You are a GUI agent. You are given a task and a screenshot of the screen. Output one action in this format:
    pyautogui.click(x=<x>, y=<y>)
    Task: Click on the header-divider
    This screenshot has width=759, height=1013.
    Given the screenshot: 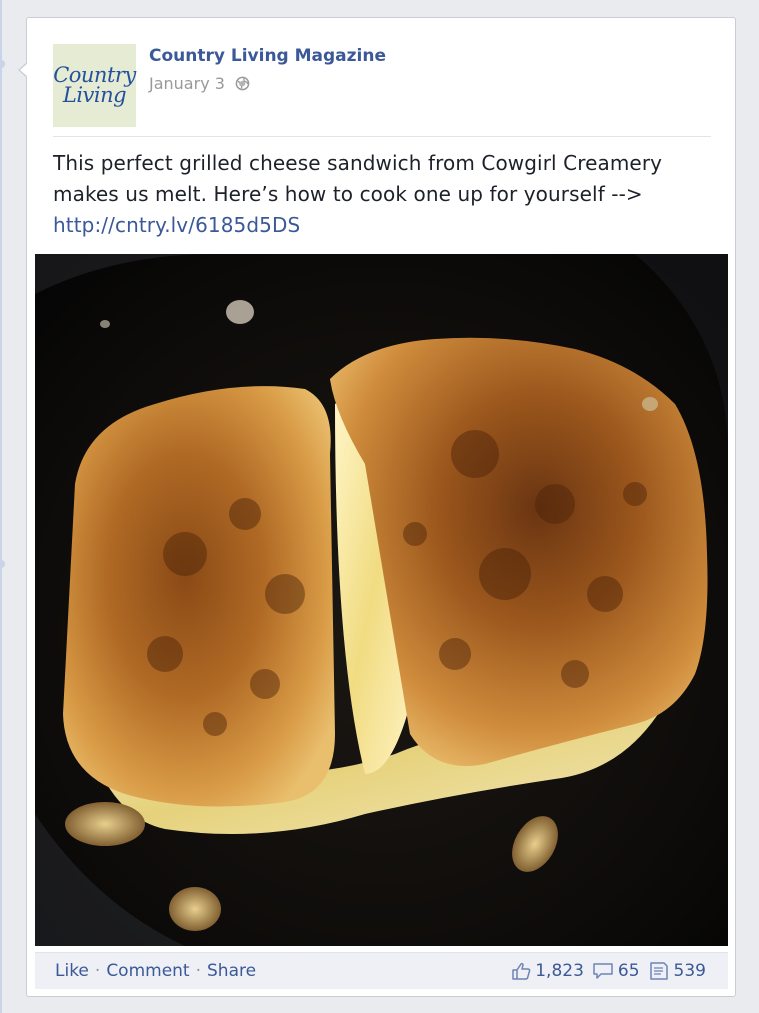 What is the action you would take?
    pyautogui.click(x=382, y=136)
    